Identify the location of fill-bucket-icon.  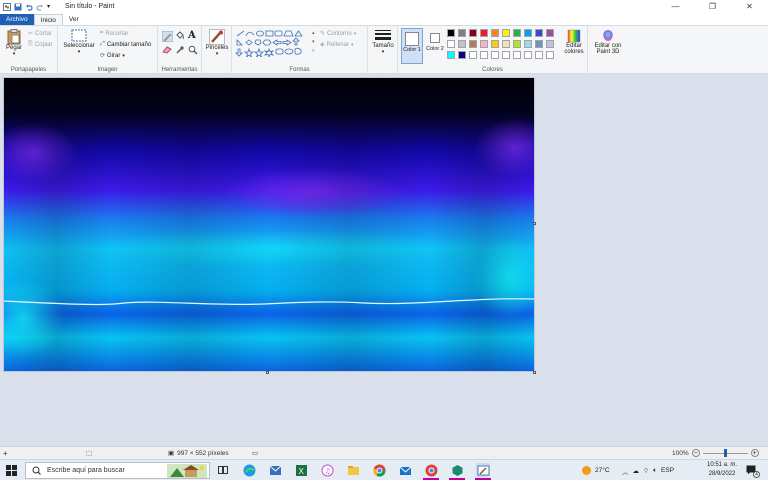
(180, 36).